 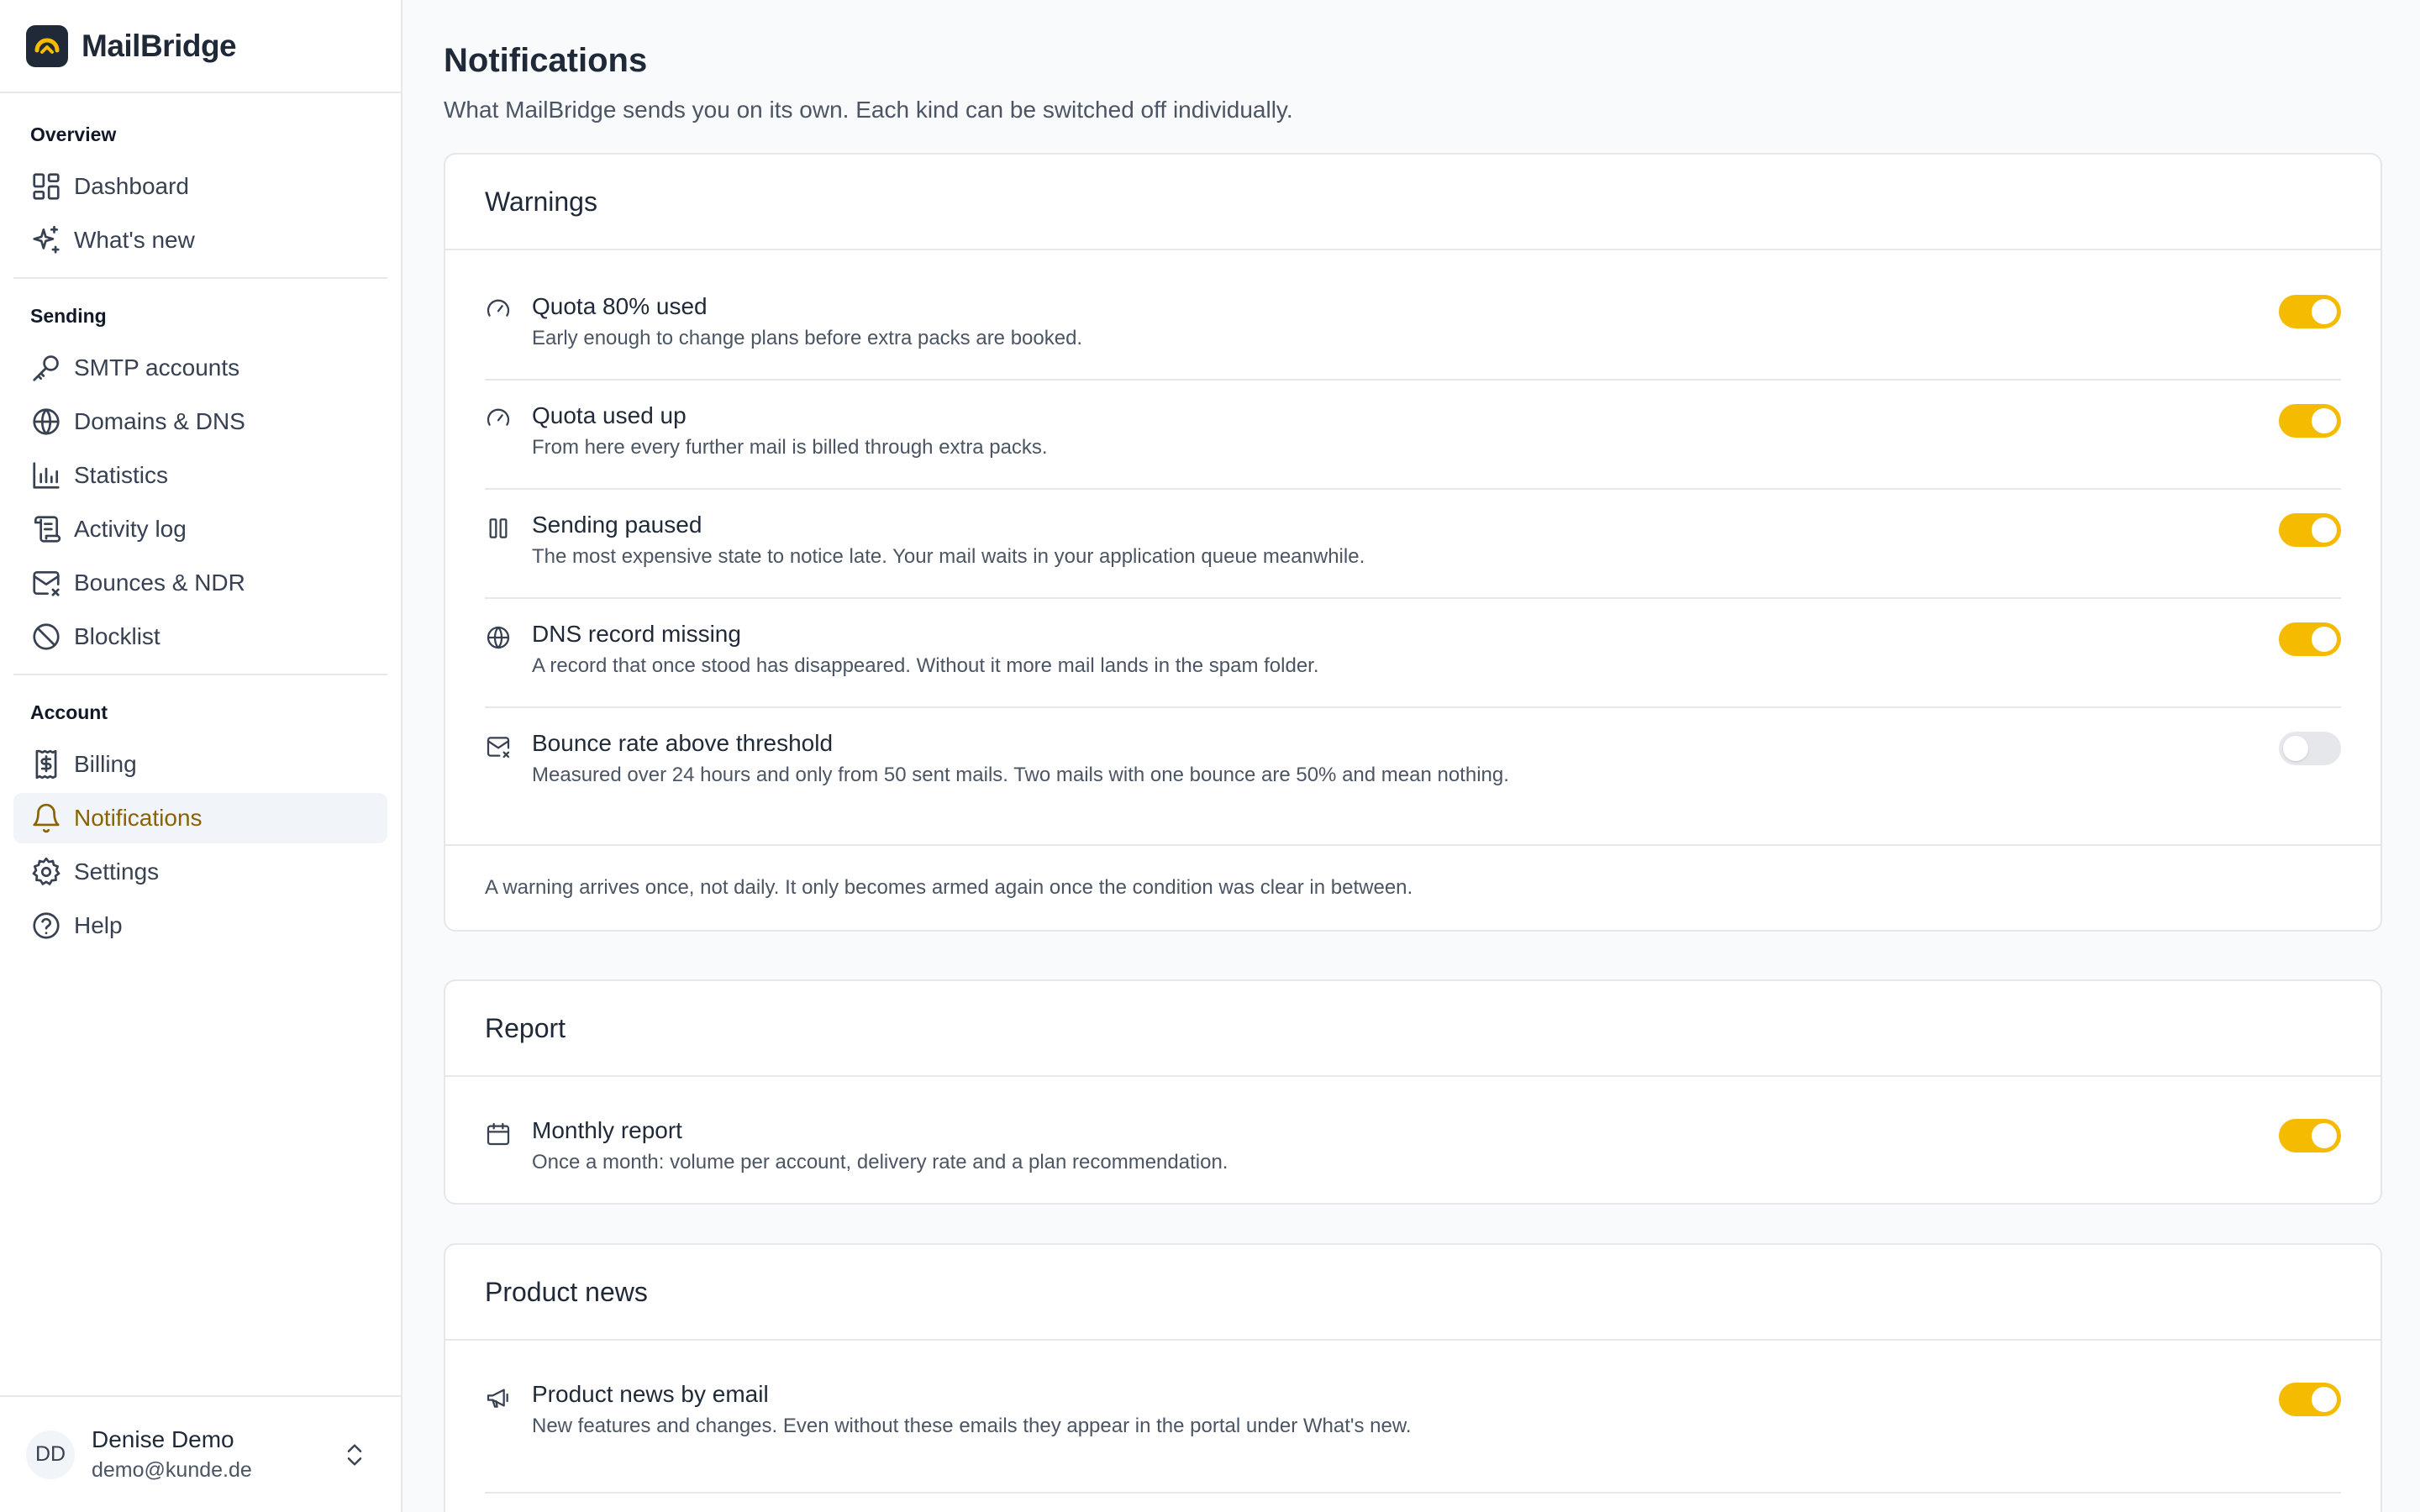 What do you see at coordinates (46, 186) in the screenshot?
I see `dashboard-icon` at bounding box center [46, 186].